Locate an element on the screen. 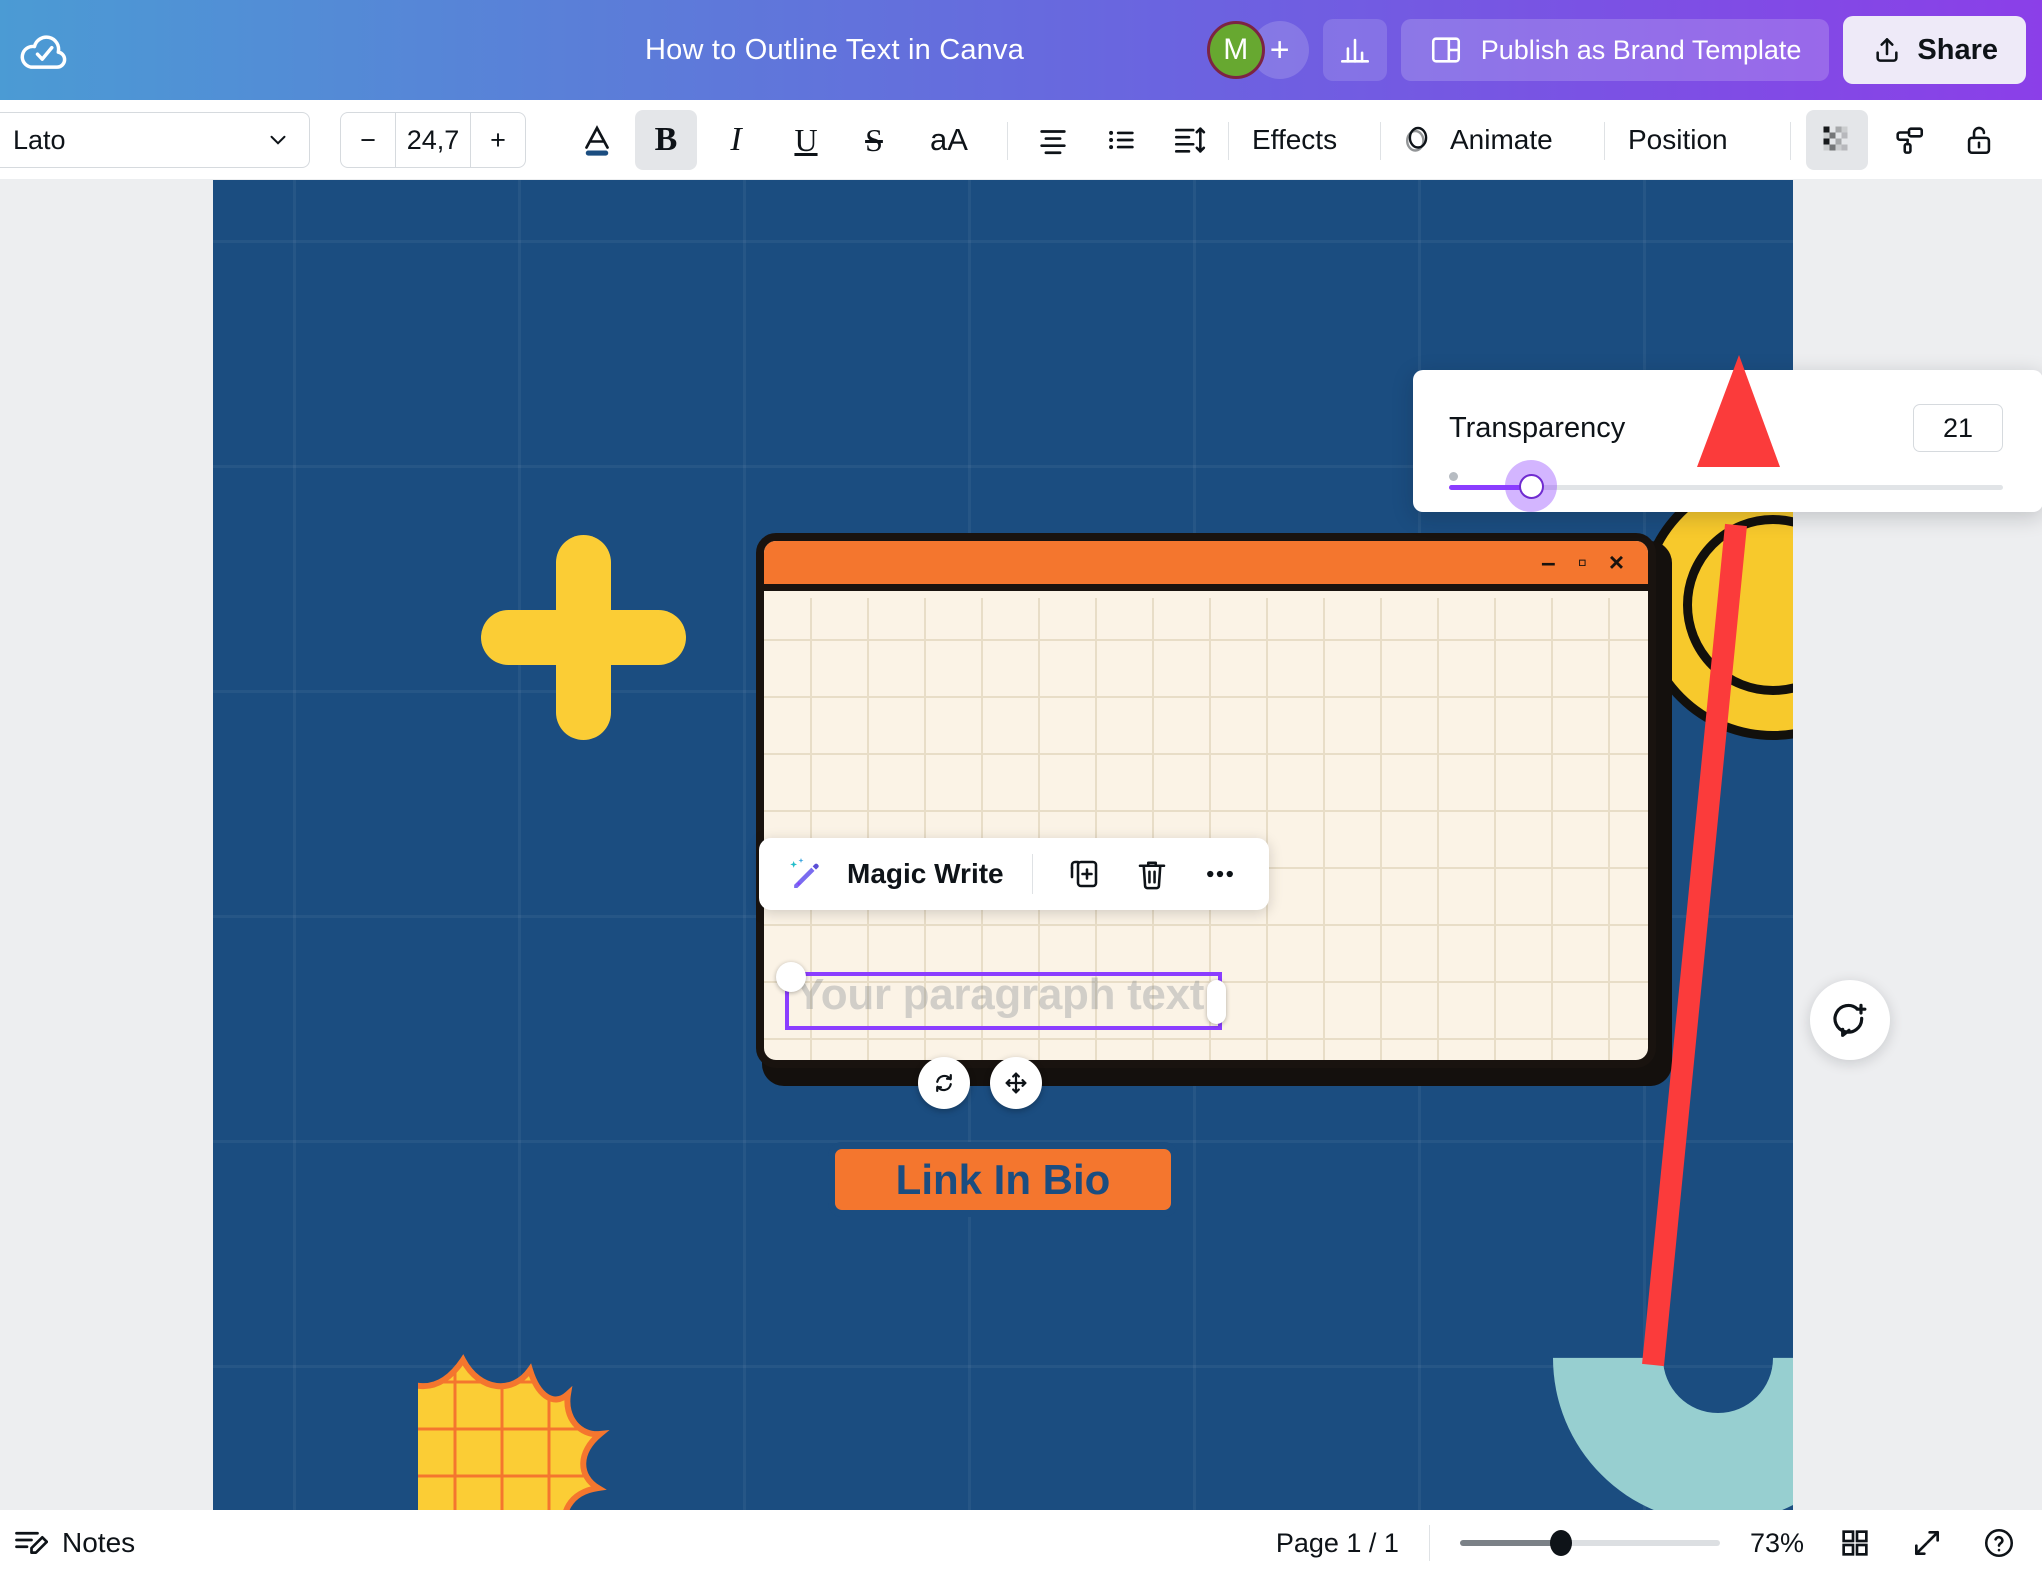  underline-label: U is located at coordinates (806, 139).